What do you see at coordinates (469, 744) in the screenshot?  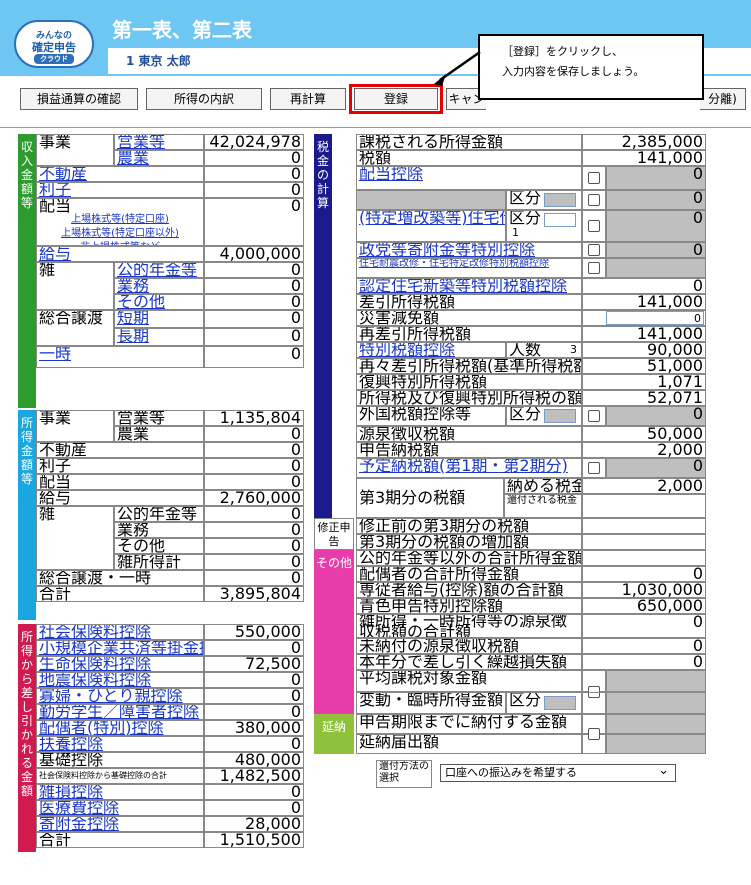 I see `enno-label: 延納届出額` at bounding box center [469, 744].